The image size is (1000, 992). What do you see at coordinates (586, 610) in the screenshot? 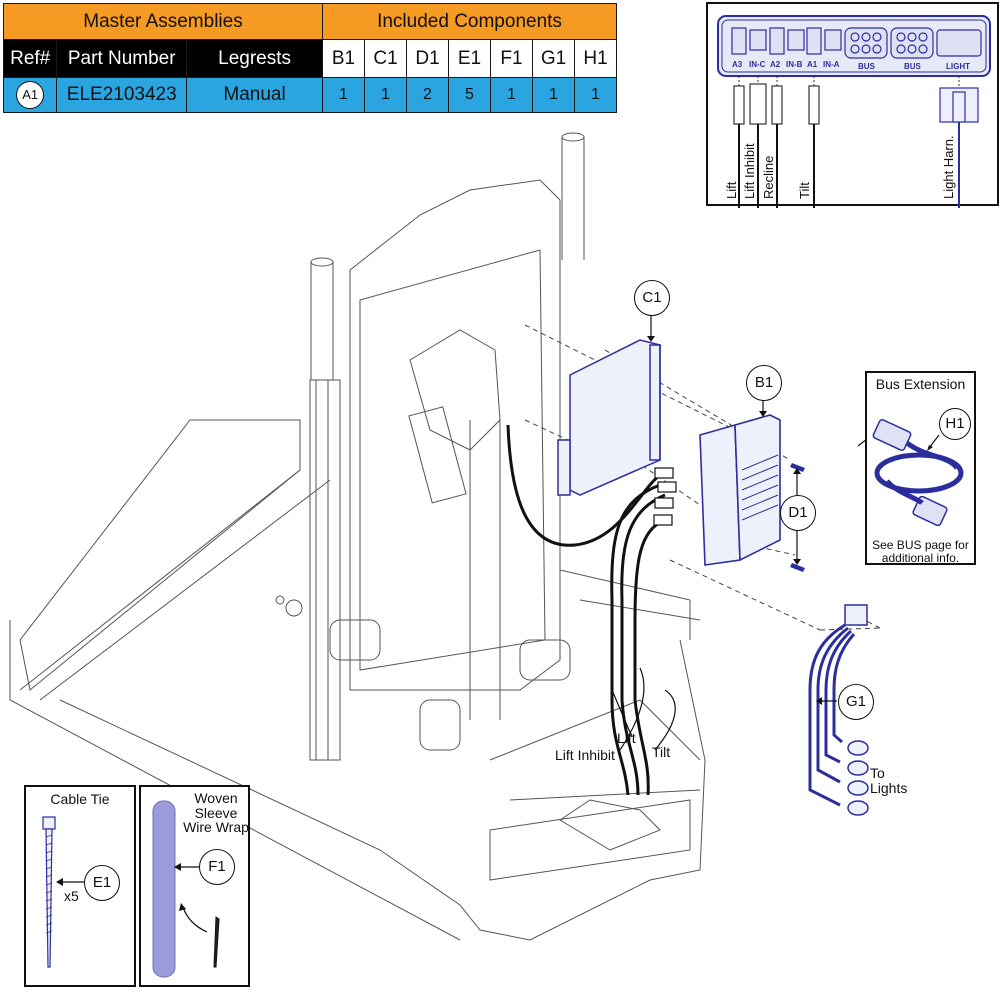
I see `cables` at bounding box center [586, 610].